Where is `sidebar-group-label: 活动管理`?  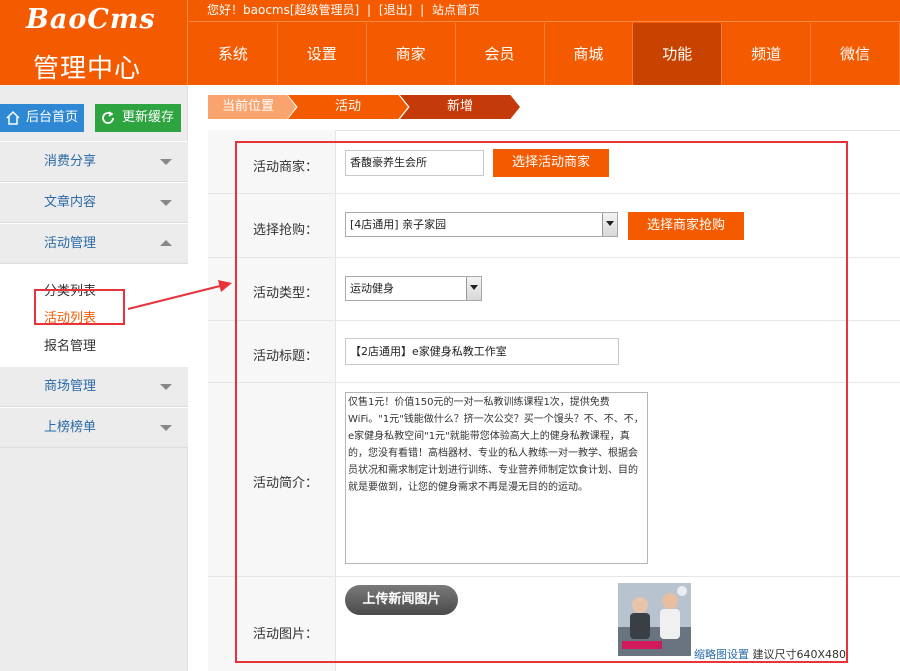 sidebar-group-label: 活动管理 is located at coordinates (70, 243).